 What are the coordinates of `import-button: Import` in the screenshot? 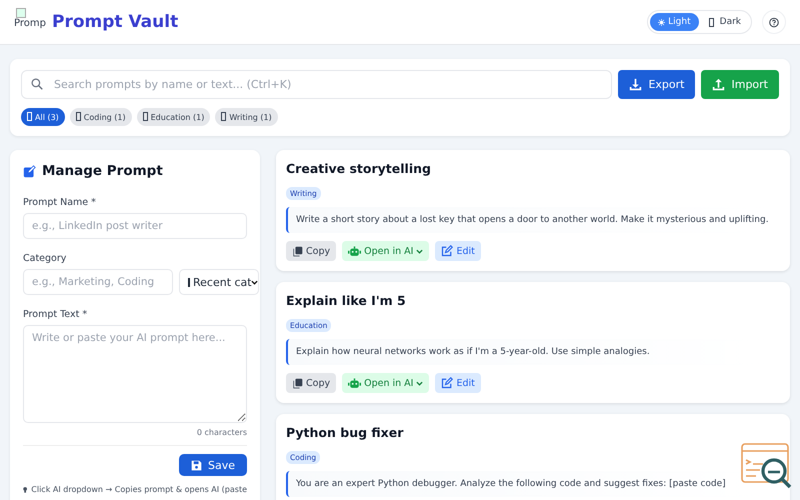 It's located at (740, 84).